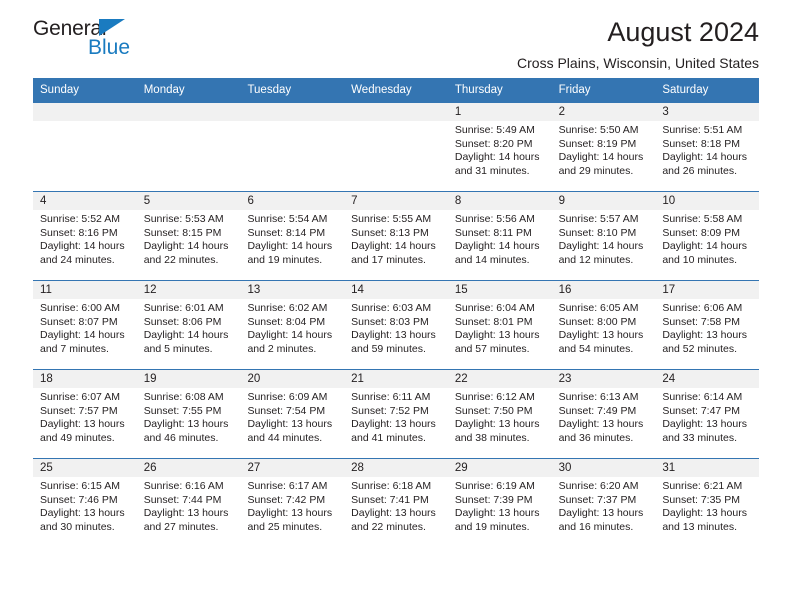 Image resolution: width=792 pixels, height=612 pixels. I want to click on sunrise-text: Sunrise: 6:16 AM, so click(183, 486).